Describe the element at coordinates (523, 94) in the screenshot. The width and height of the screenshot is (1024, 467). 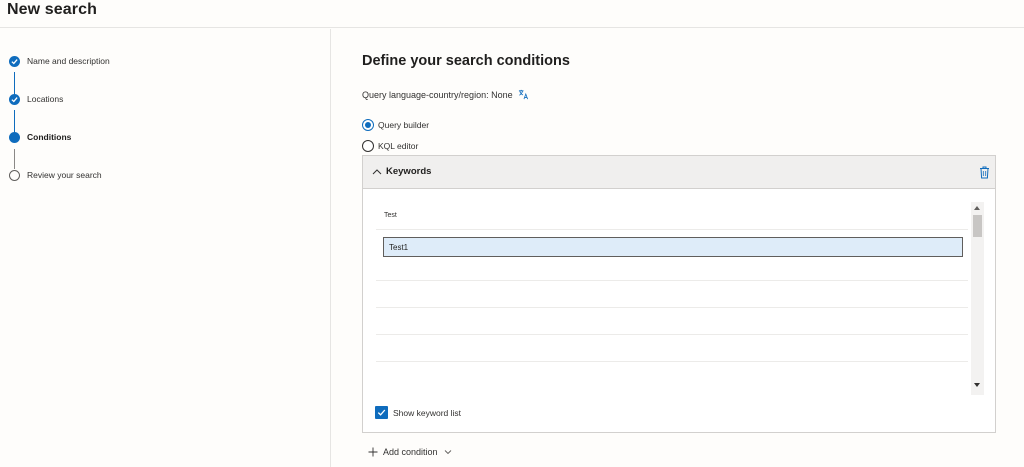
I see `language-icon` at that location.